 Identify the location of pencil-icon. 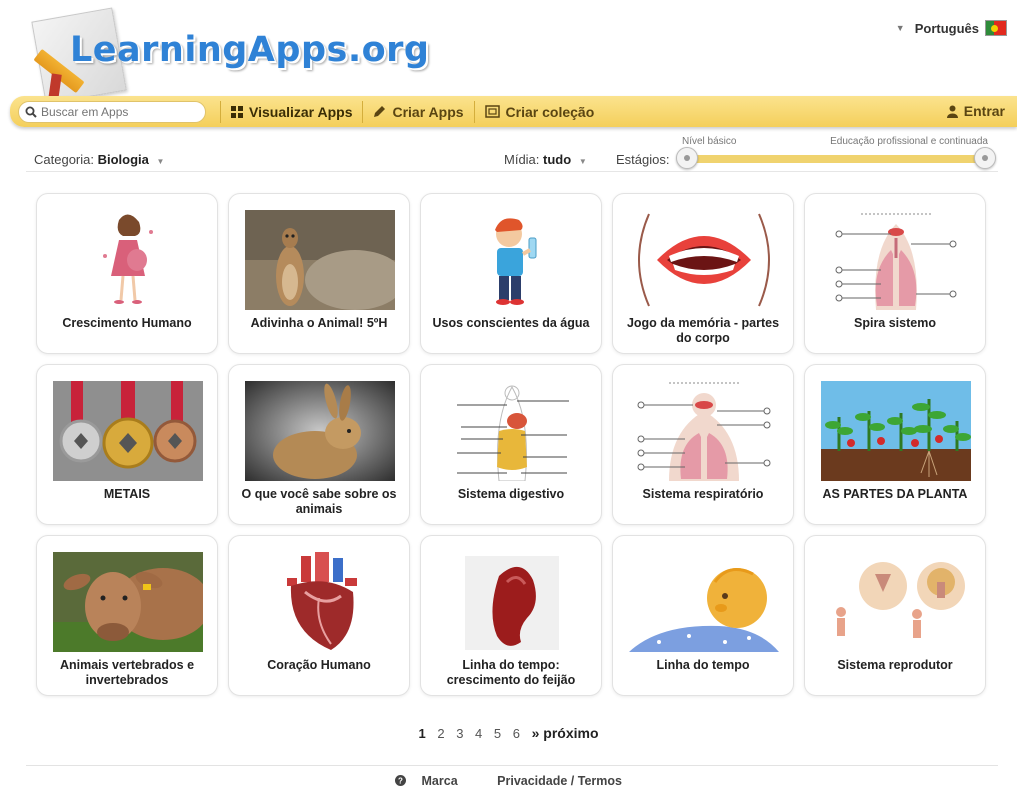
(380, 111).